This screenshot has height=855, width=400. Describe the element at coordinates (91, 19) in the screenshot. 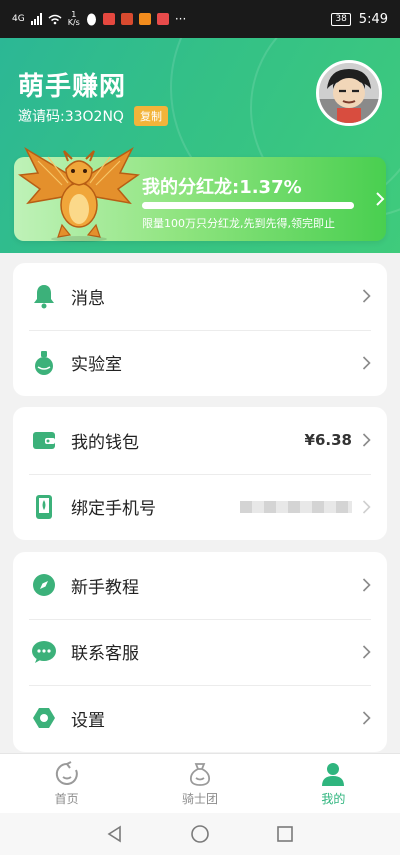

I see `qq-penguin-icon` at that location.